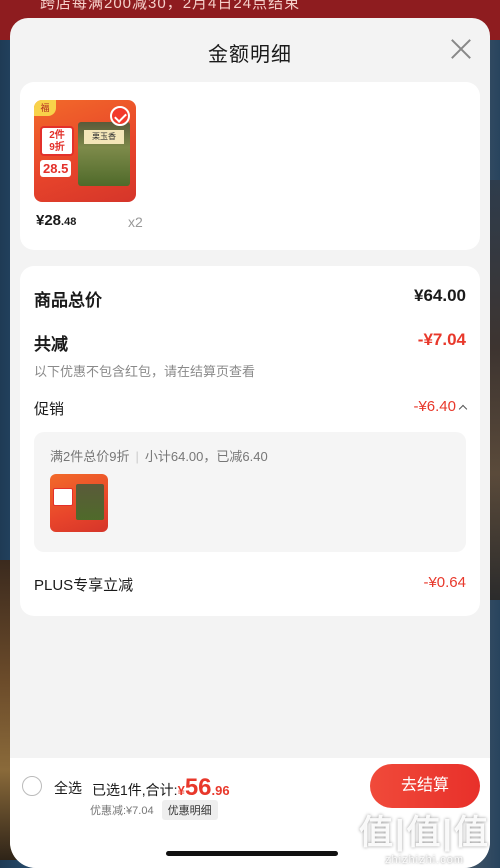 This screenshot has width=500, height=868. What do you see at coordinates (434, 406) in the screenshot?
I see `promo-value-text: -¥6.40` at bounding box center [434, 406].